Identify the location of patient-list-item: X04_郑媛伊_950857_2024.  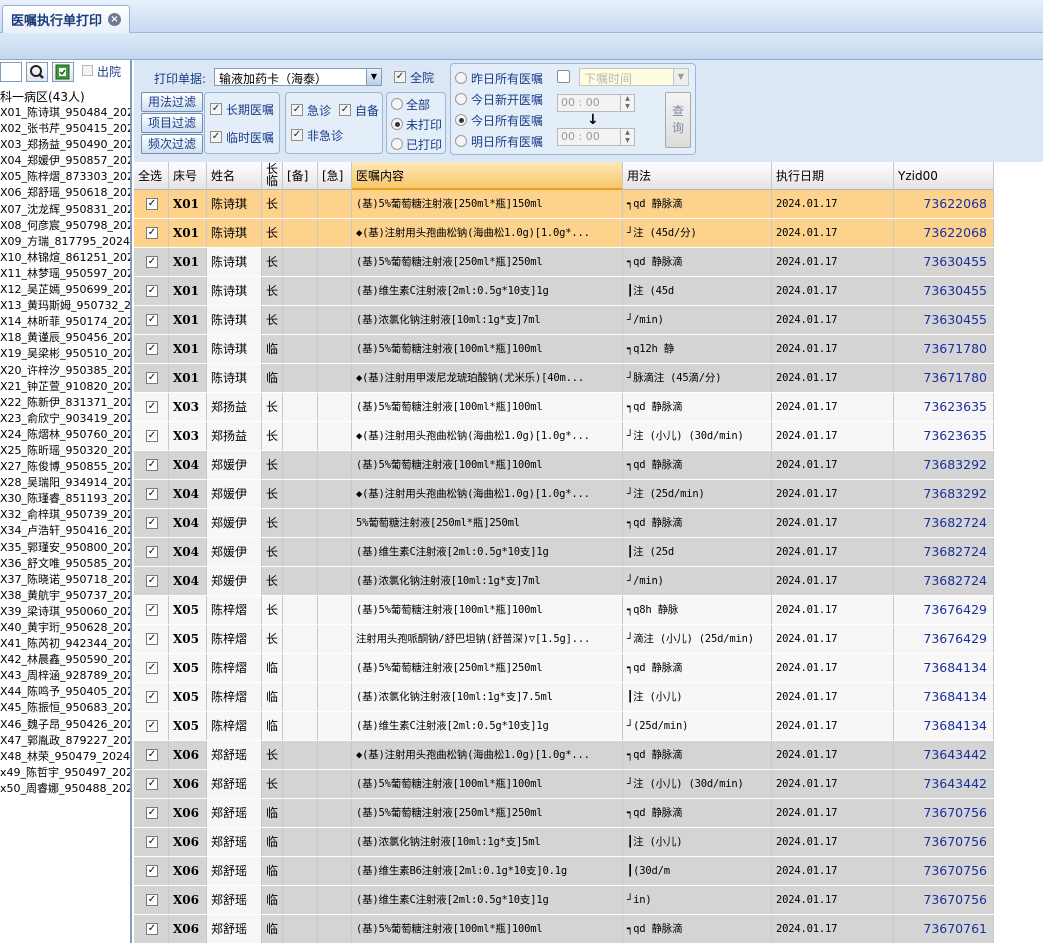
(65, 161).